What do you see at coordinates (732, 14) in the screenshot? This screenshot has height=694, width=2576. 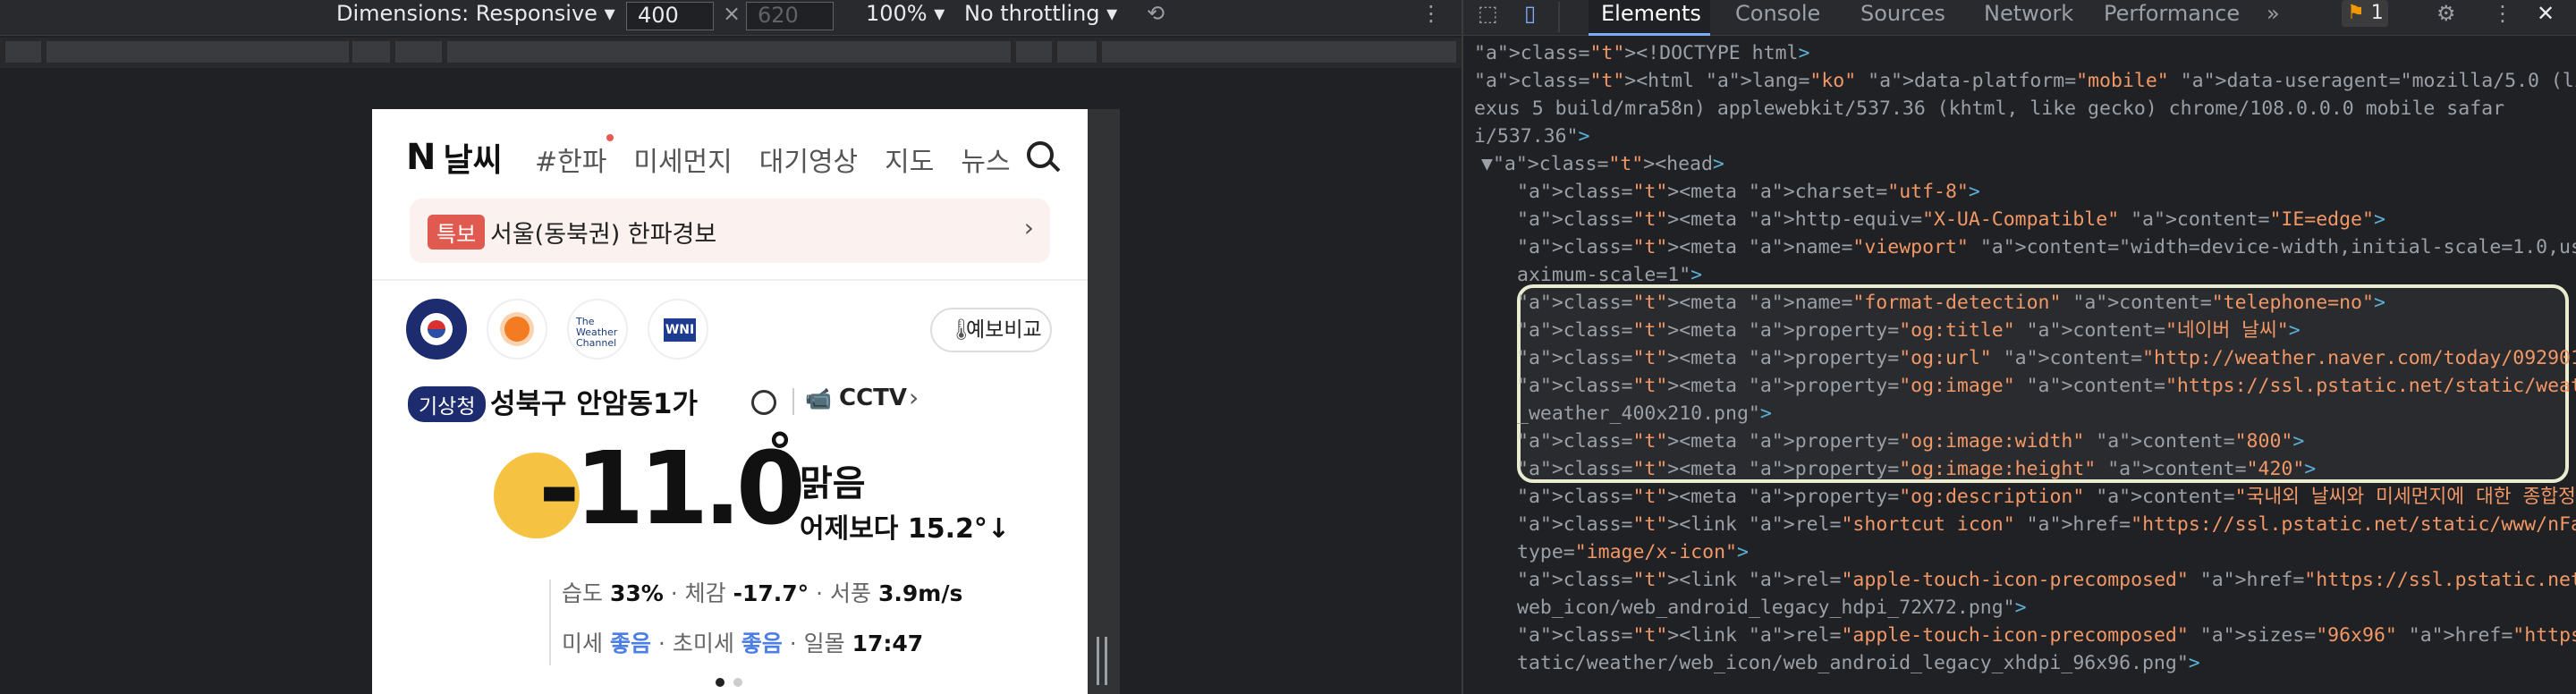 I see `times-icon: ×` at bounding box center [732, 14].